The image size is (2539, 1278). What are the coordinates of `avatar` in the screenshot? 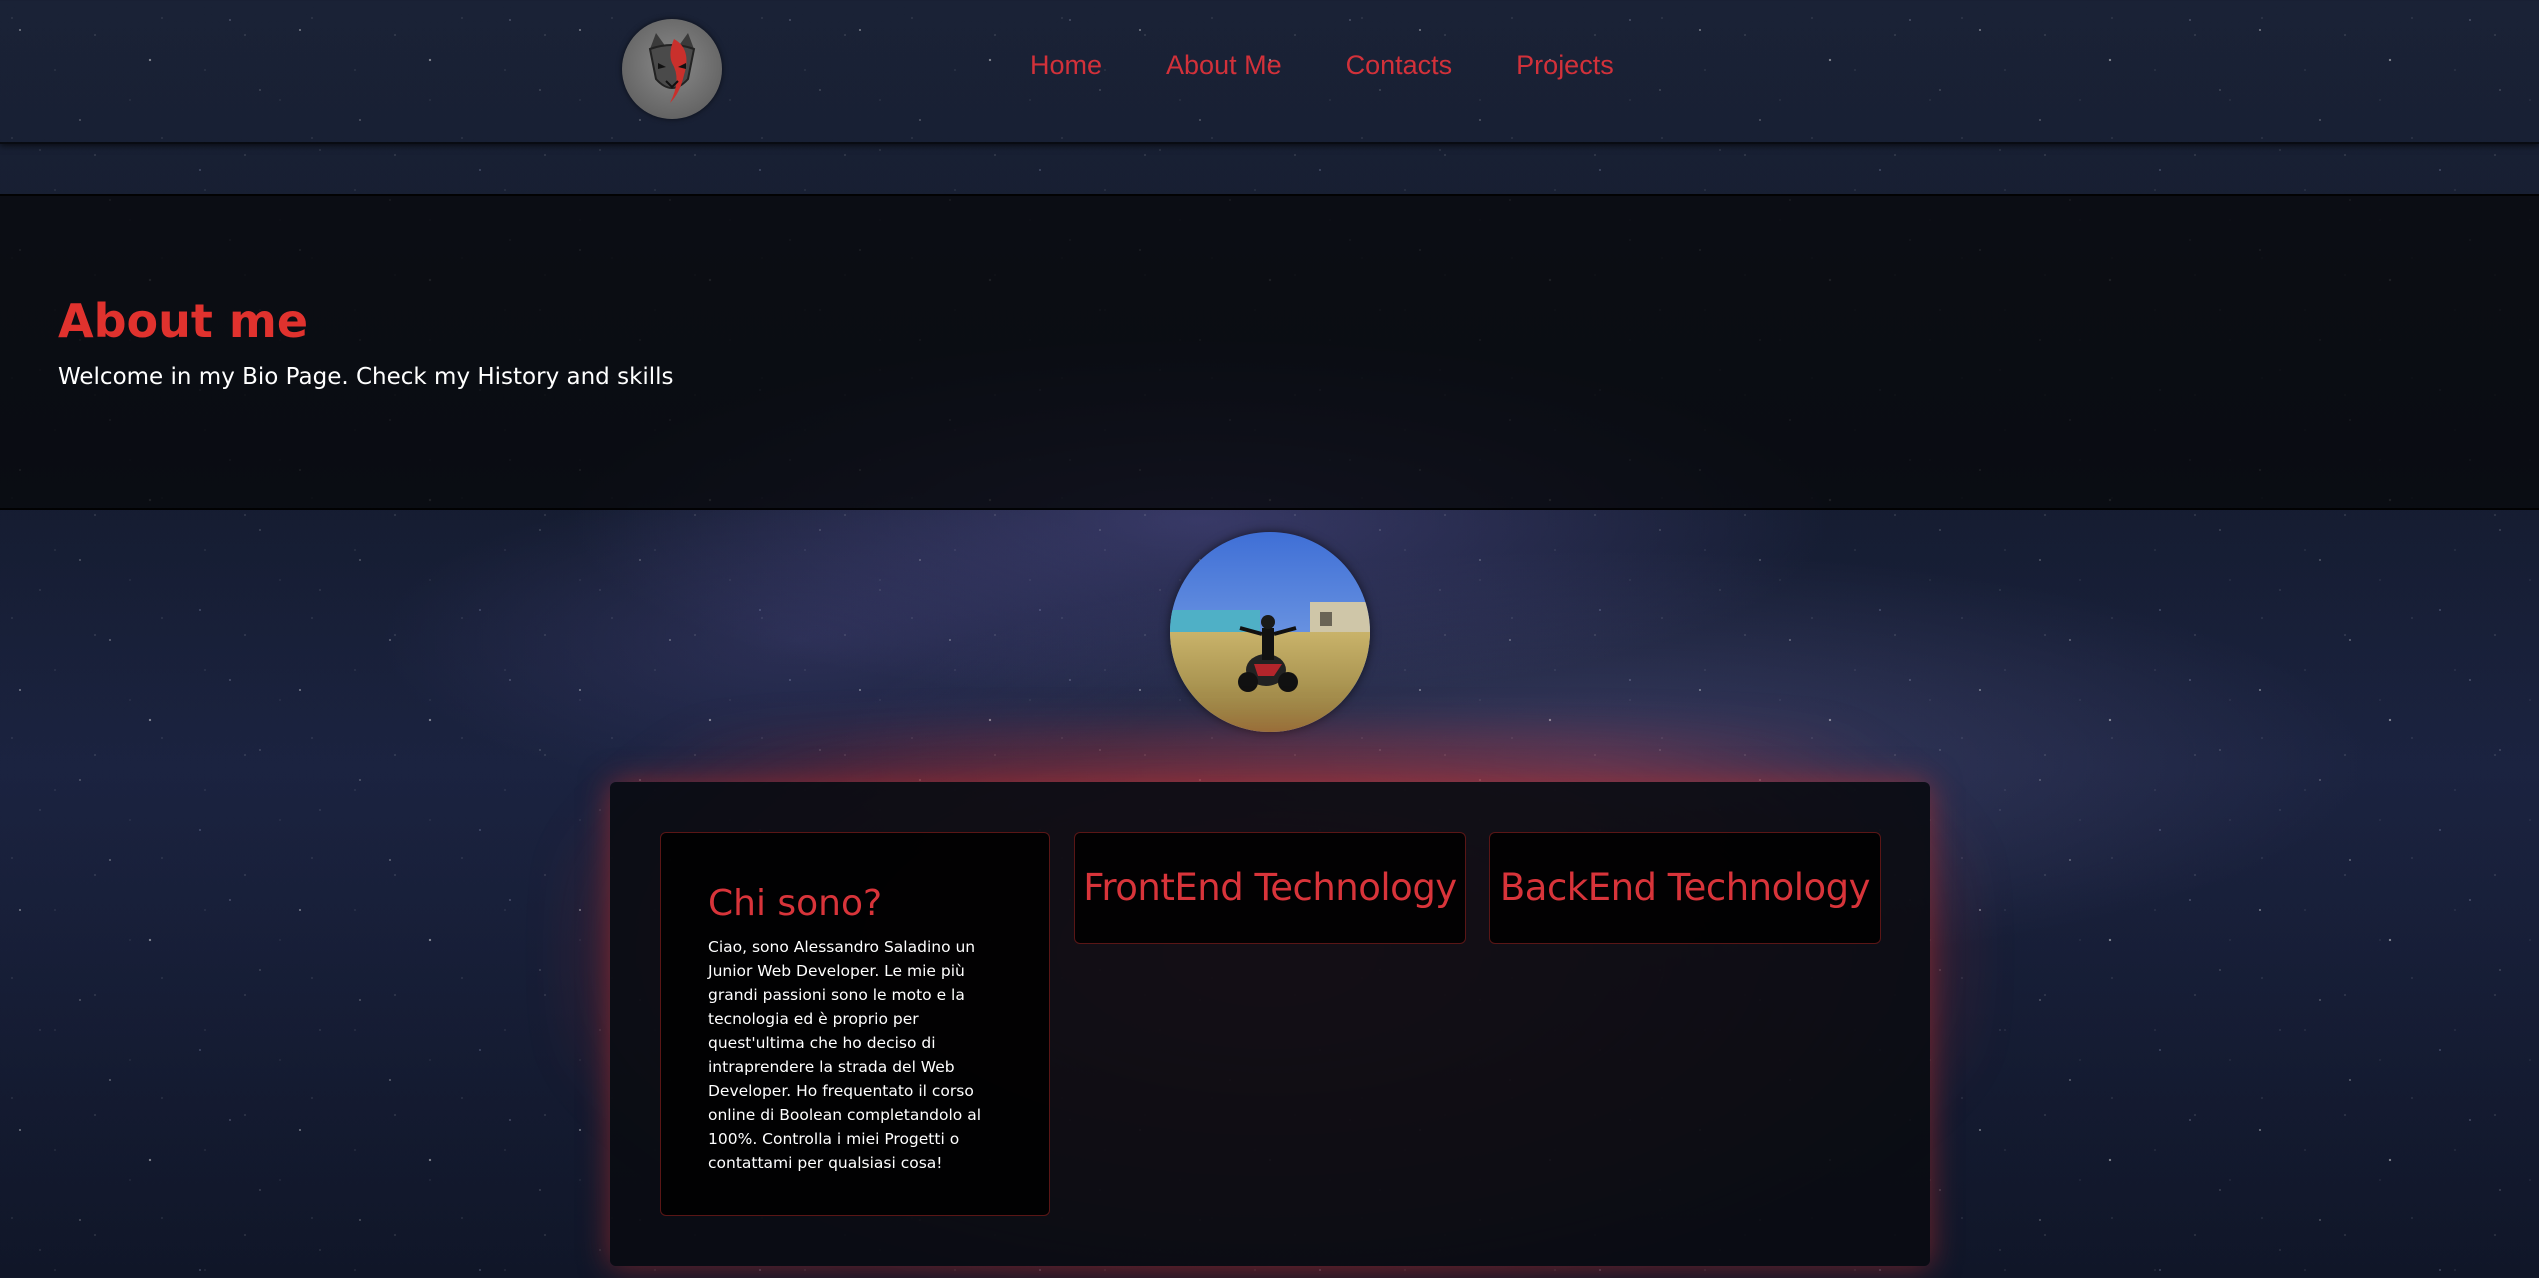 It's located at (1270, 632).